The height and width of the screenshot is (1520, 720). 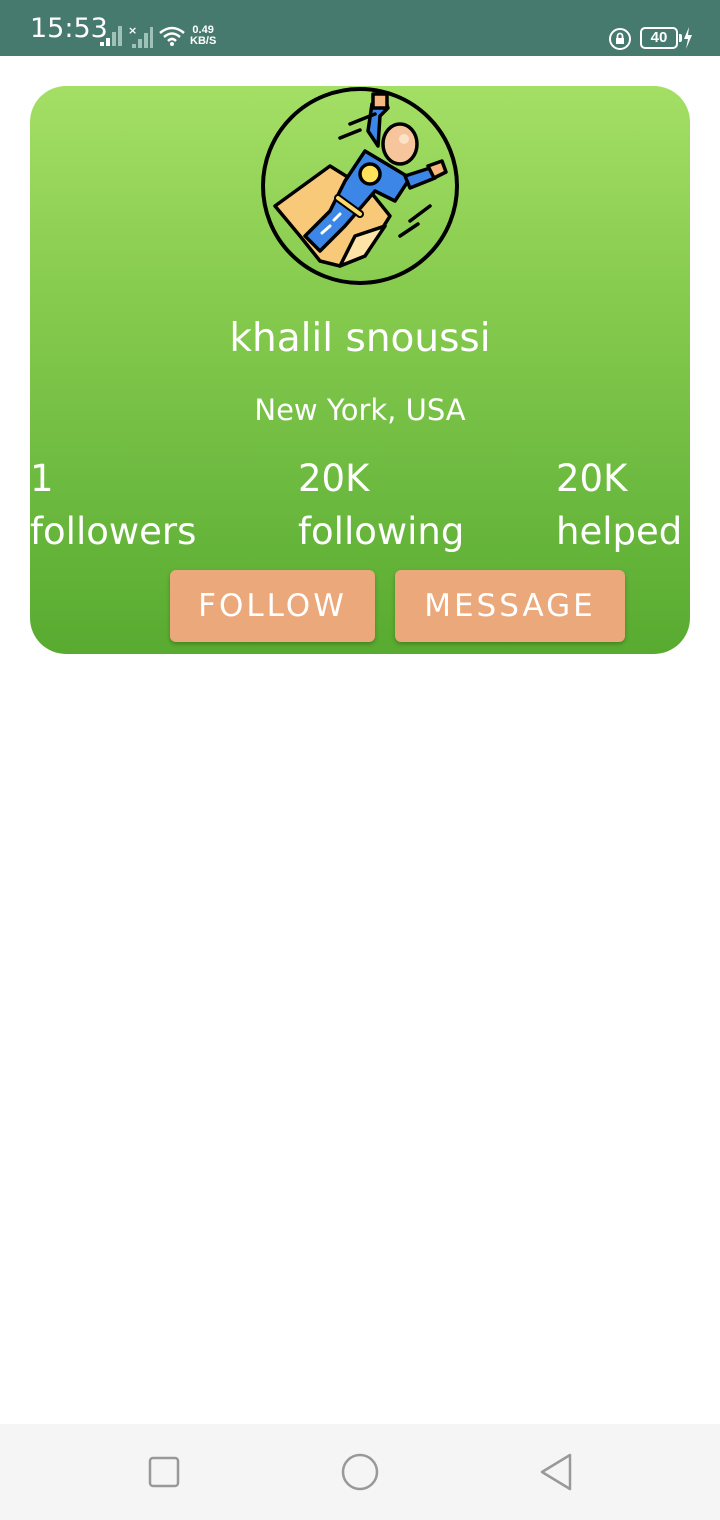 I want to click on message-button: MESSAGE, so click(x=510, y=606).